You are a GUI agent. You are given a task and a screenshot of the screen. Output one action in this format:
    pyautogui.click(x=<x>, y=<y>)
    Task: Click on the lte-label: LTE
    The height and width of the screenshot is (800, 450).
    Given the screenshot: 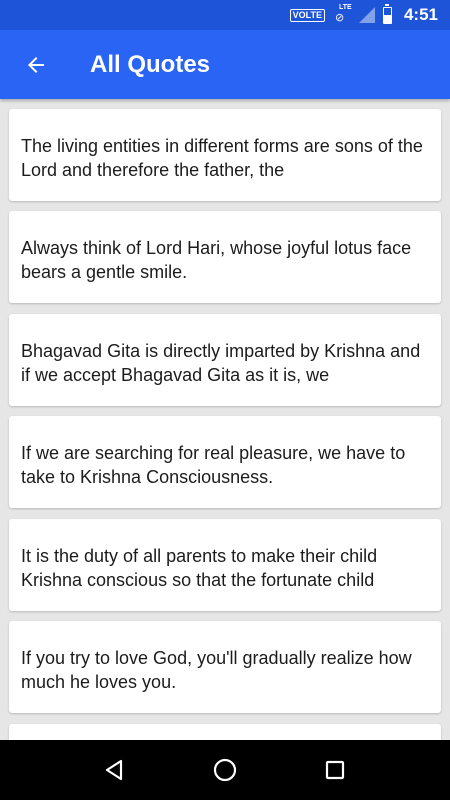 What is the action you would take?
    pyautogui.click(x=345, y=7)
    